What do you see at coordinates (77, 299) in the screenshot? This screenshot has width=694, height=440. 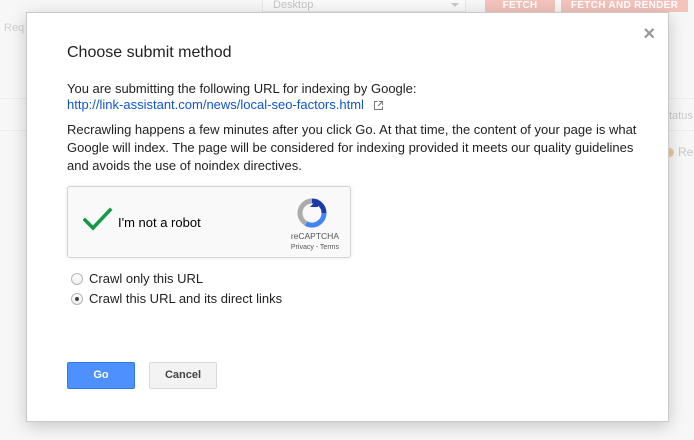 I see `radio-button-selected` at bounding box center [77, 299].